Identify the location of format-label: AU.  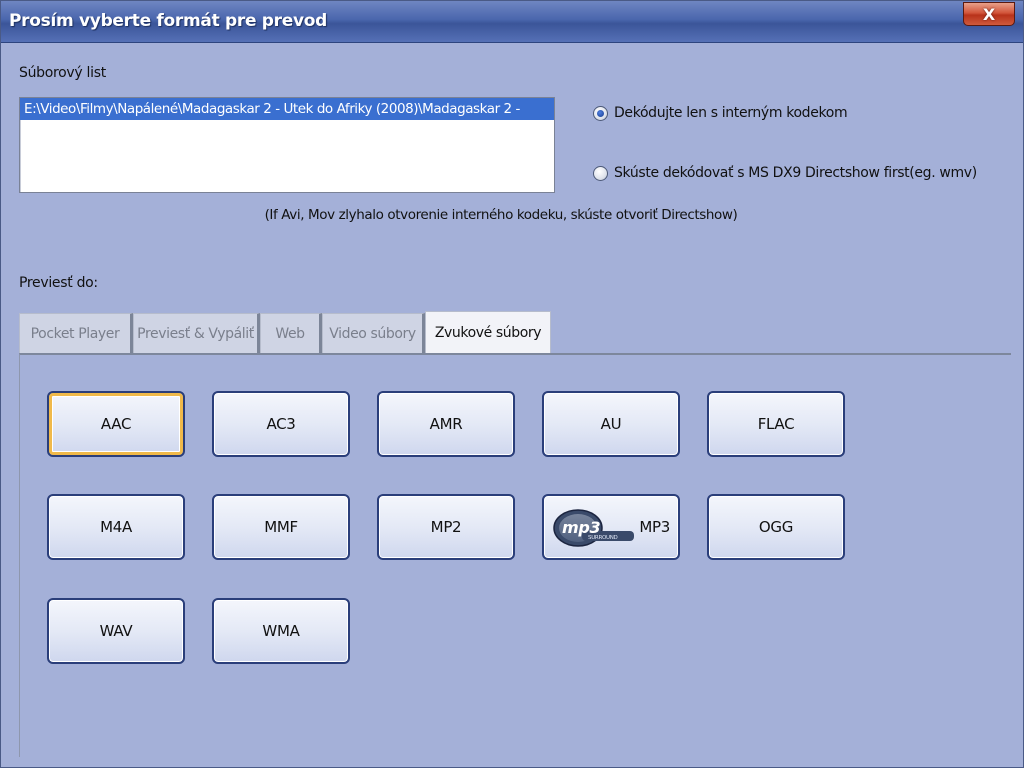
(611, 424).